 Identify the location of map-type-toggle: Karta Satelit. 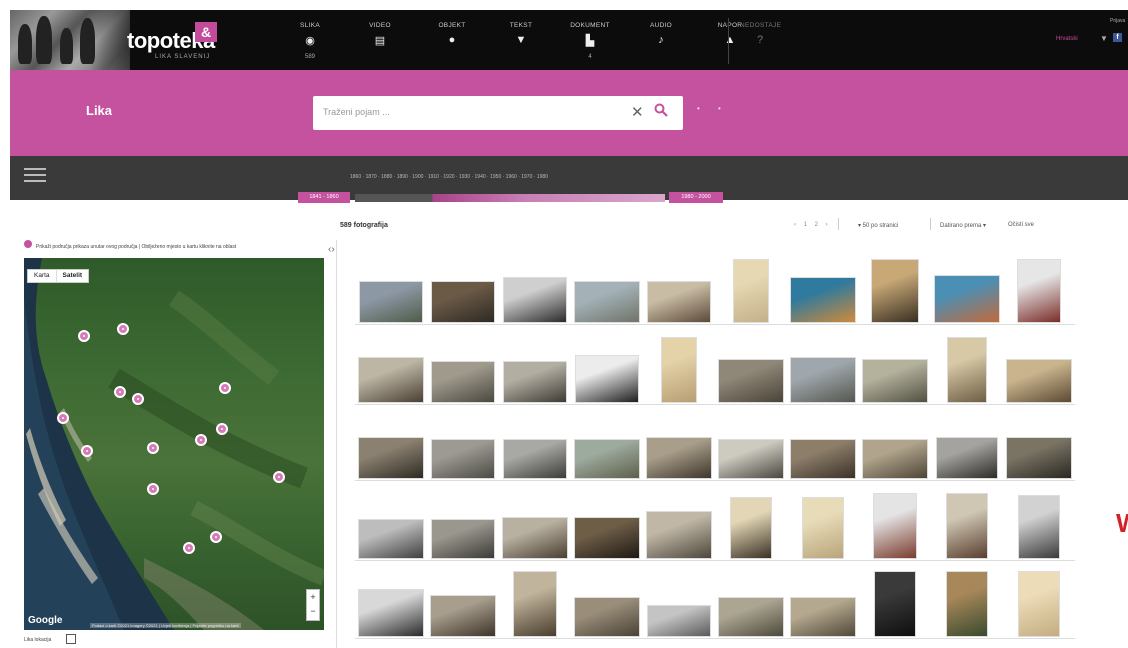
(58, 276).